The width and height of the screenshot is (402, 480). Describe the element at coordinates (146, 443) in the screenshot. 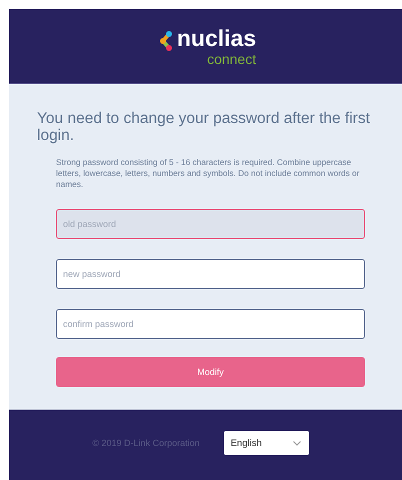

I see `copyright-text: © 2019 D-Link Corporation` at that location.